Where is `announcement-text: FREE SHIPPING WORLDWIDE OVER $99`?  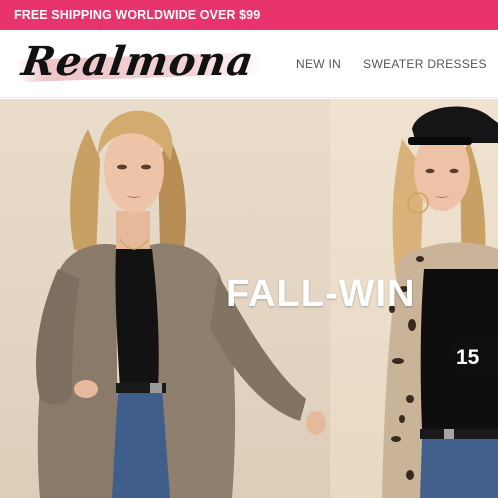 announcement-text: FREE SHIPPING WORLDWIDE OVER $99 is located at coordinates (137, 15).